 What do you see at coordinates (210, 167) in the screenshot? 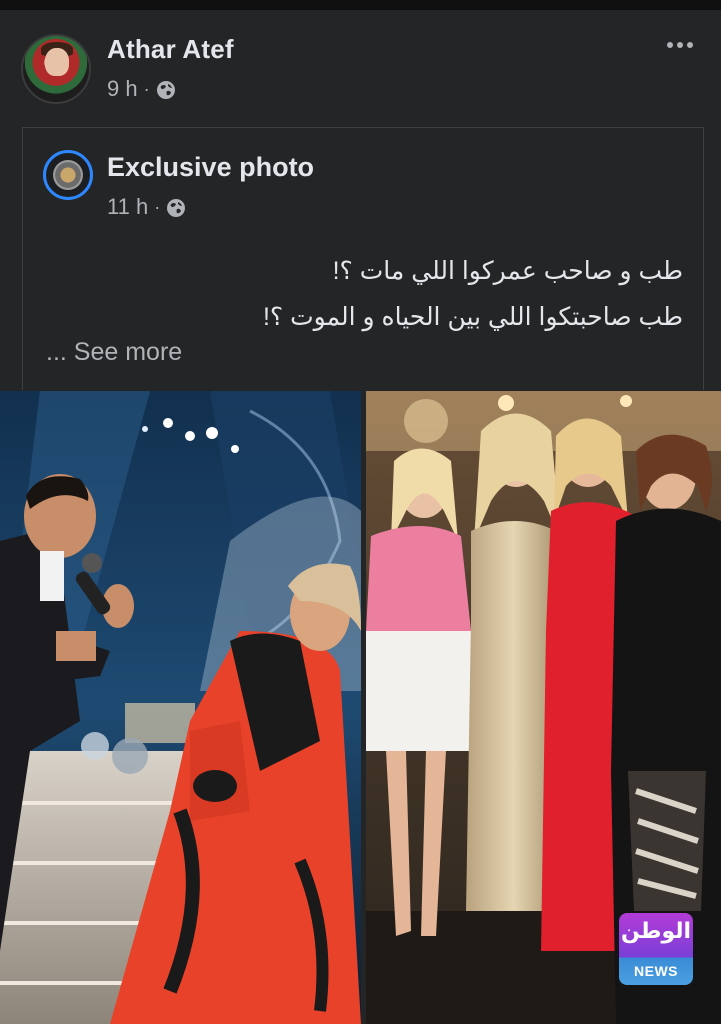
I see `shared-page-name: Exclusive photo` at bounding box center [210, 167].